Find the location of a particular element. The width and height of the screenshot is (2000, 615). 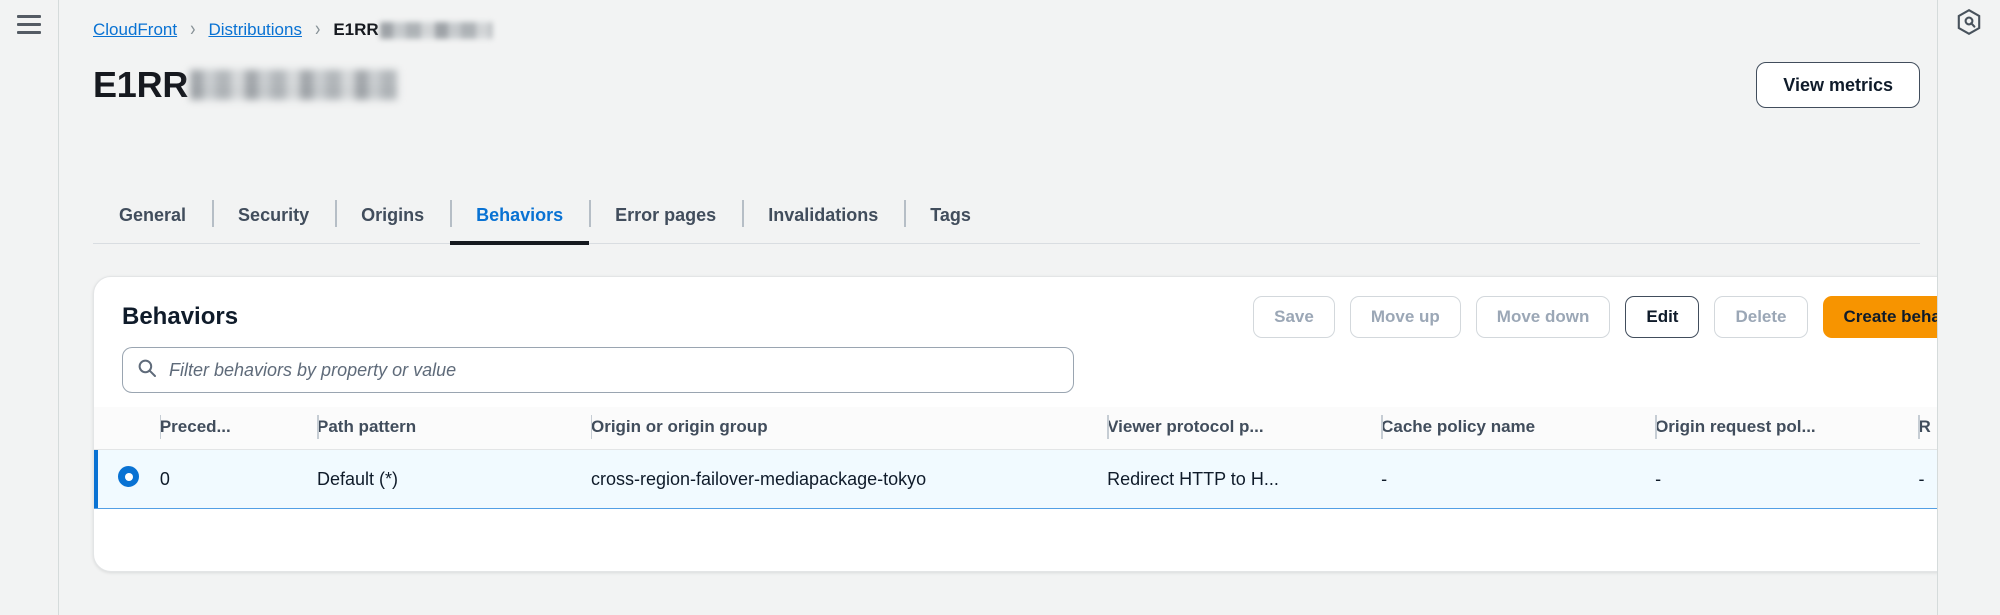

delete-button: Delete is located at coordinates (1761, 316).